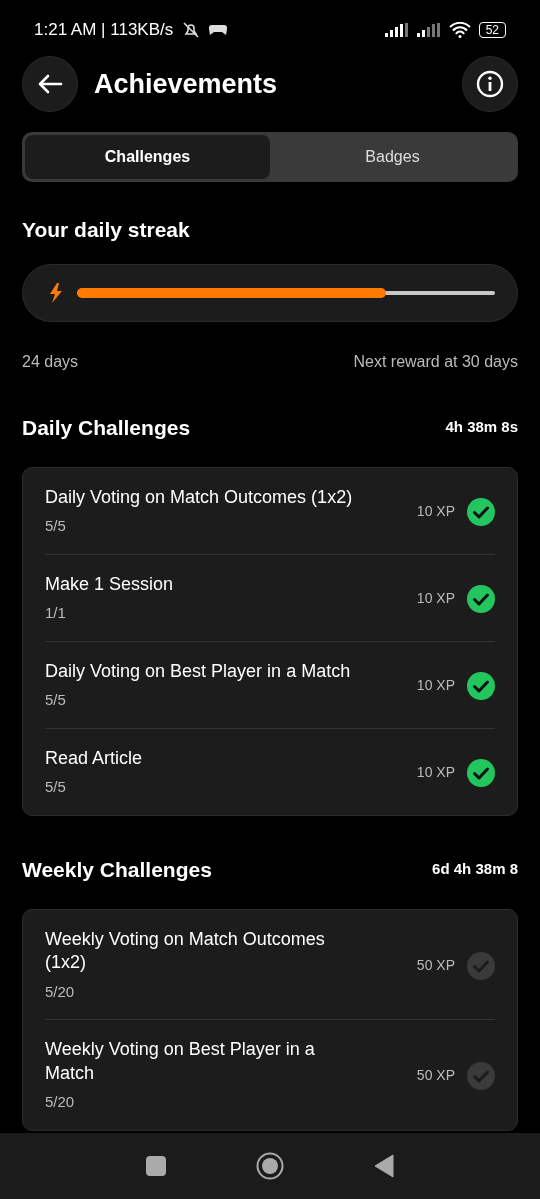 This screenshot has width=540, height=1199. I want to click on challenge-name: Daily Voting on Match Outcomes (1x2), so click(199, 497).